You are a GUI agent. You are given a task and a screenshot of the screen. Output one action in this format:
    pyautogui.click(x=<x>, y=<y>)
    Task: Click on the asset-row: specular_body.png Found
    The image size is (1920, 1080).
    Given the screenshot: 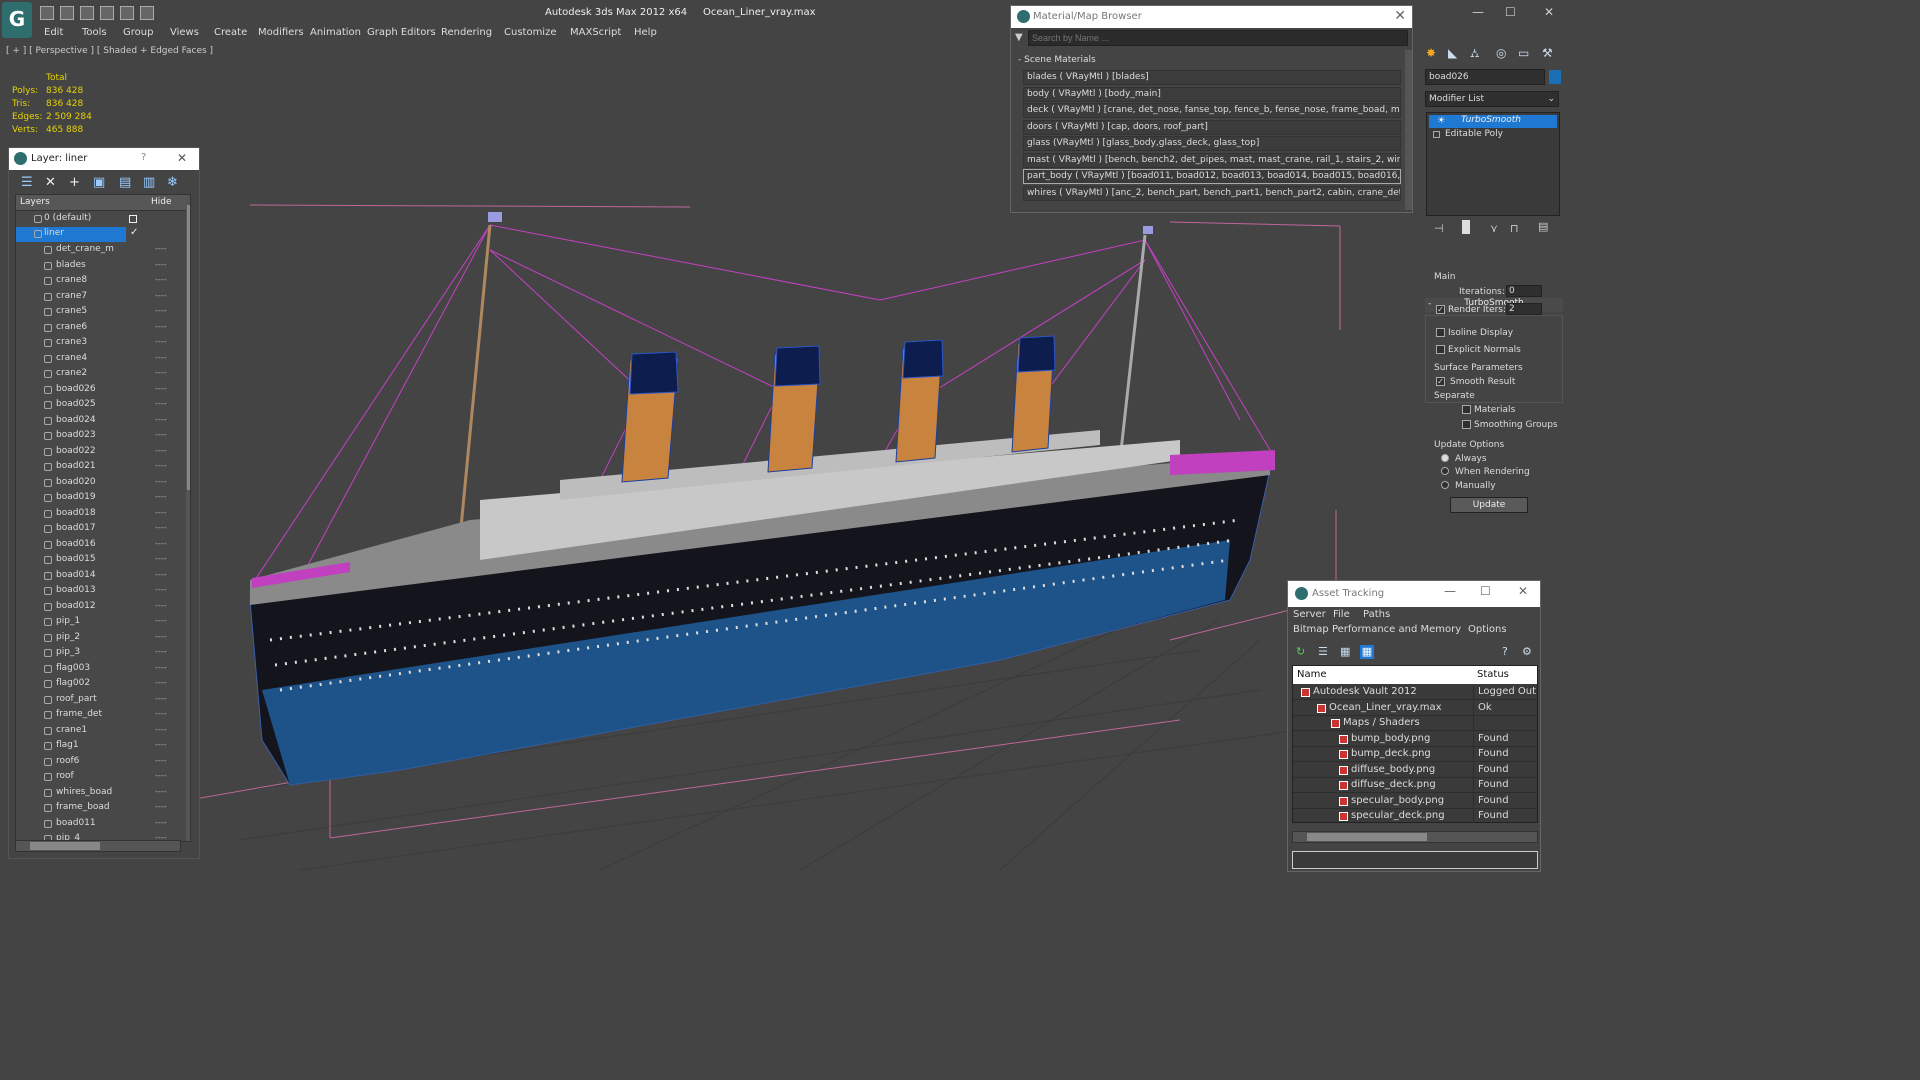 What is the action you would take?
    pyautogui.click(x=1415, y=802)
    